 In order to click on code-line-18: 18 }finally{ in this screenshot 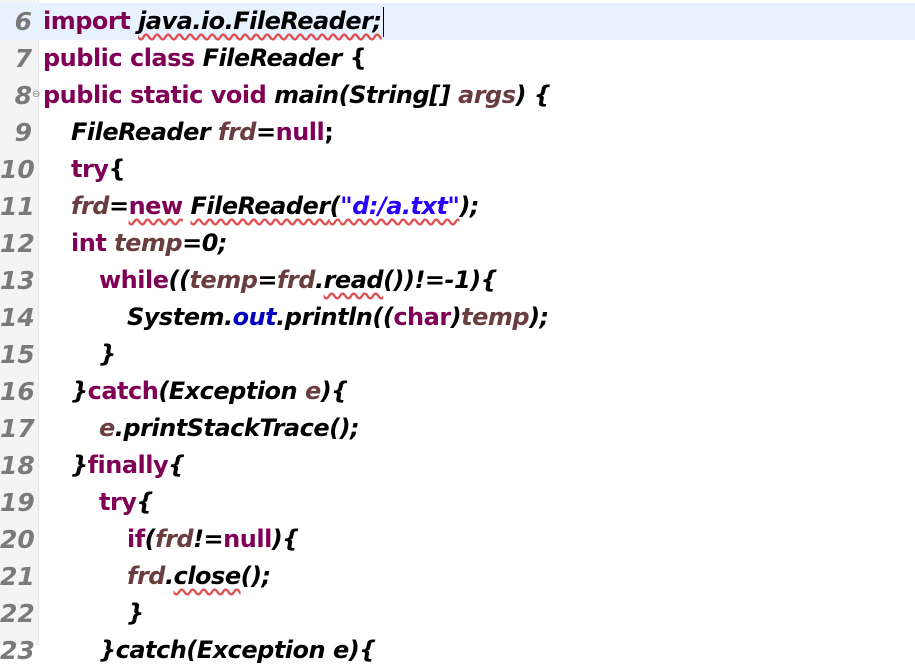, I will do `click(457, 465)`.